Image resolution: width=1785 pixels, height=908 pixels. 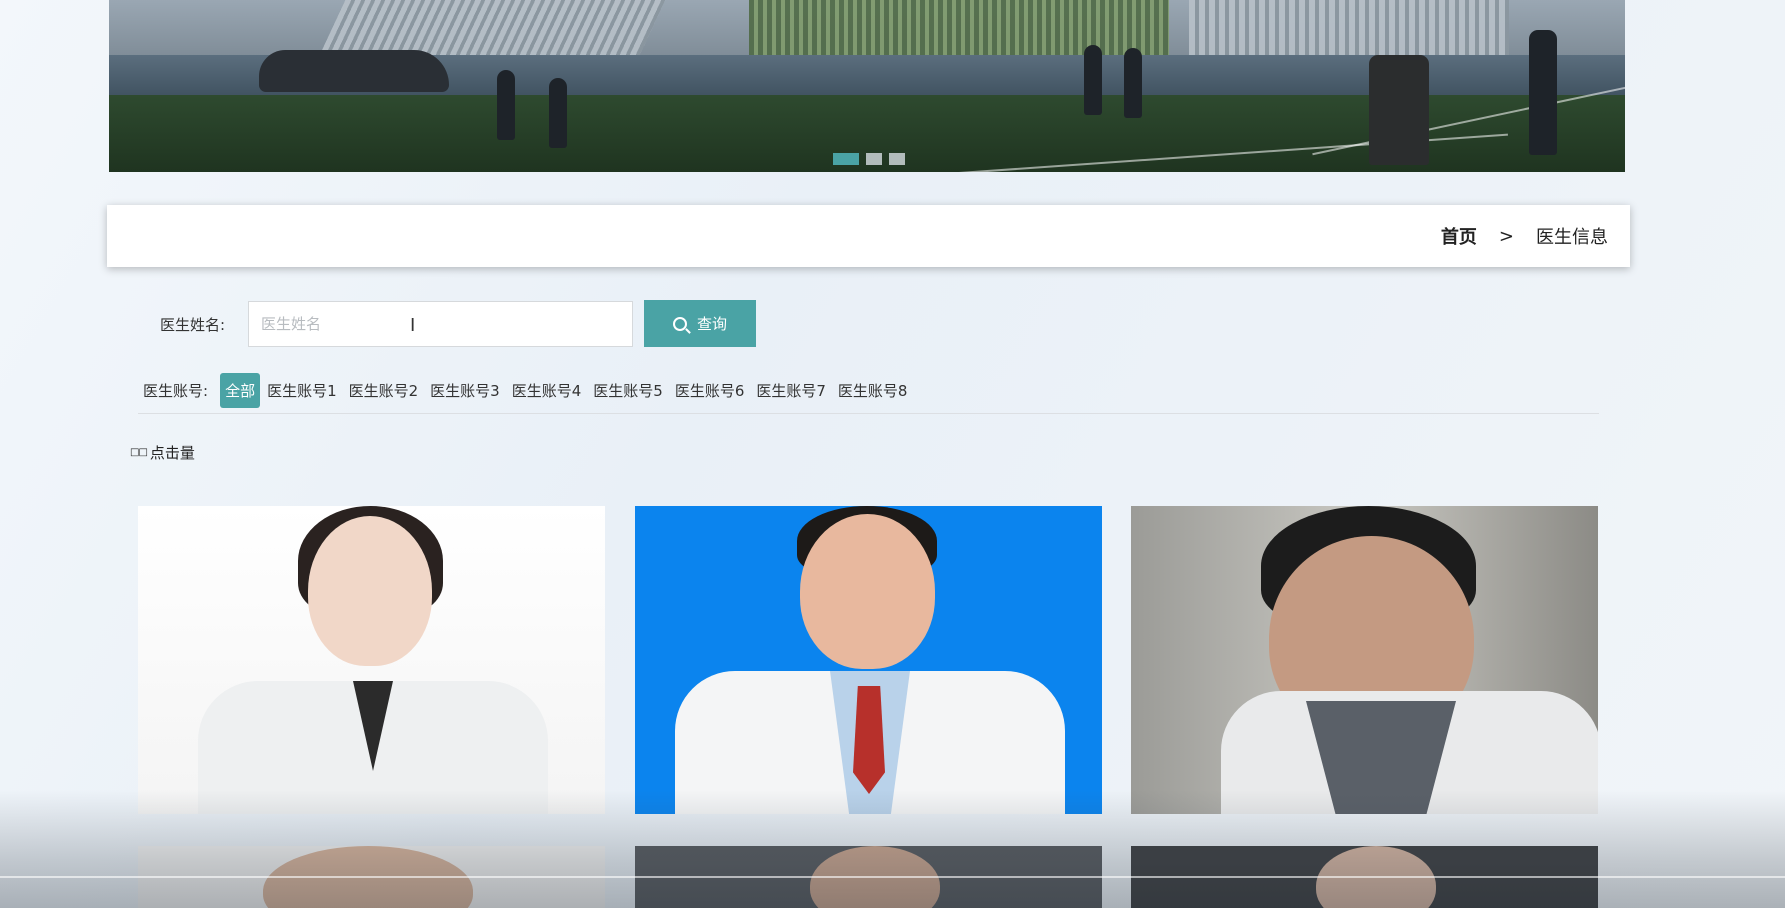 I want to click on filter-label: 医生账号:, so click(x=176, y=391).